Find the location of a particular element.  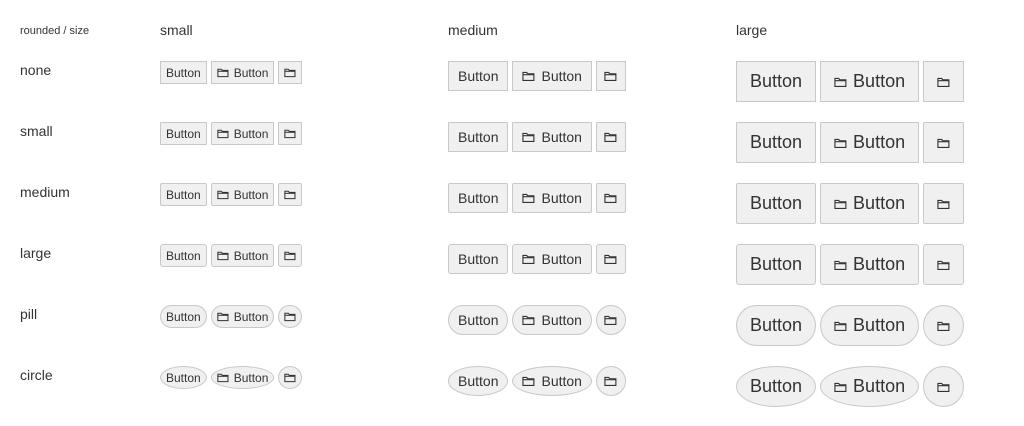

button-group-medium-medium: Button Button is located at coordinates (539, 198).